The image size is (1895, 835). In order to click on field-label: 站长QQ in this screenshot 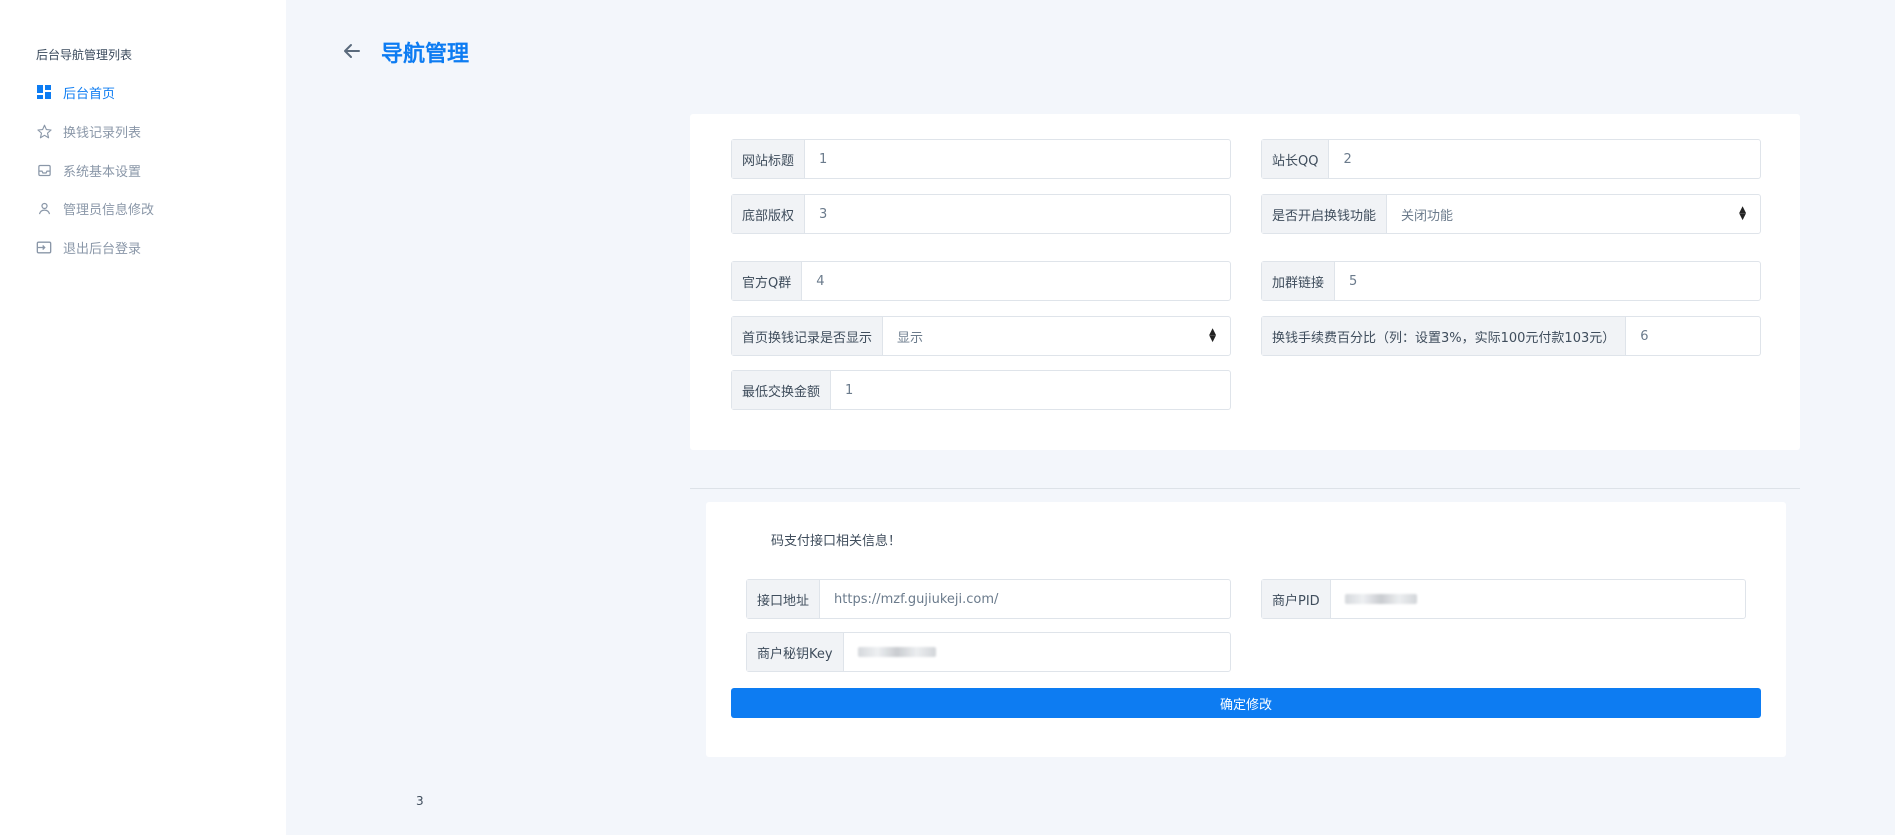, I will do `click(1296, 159)`.